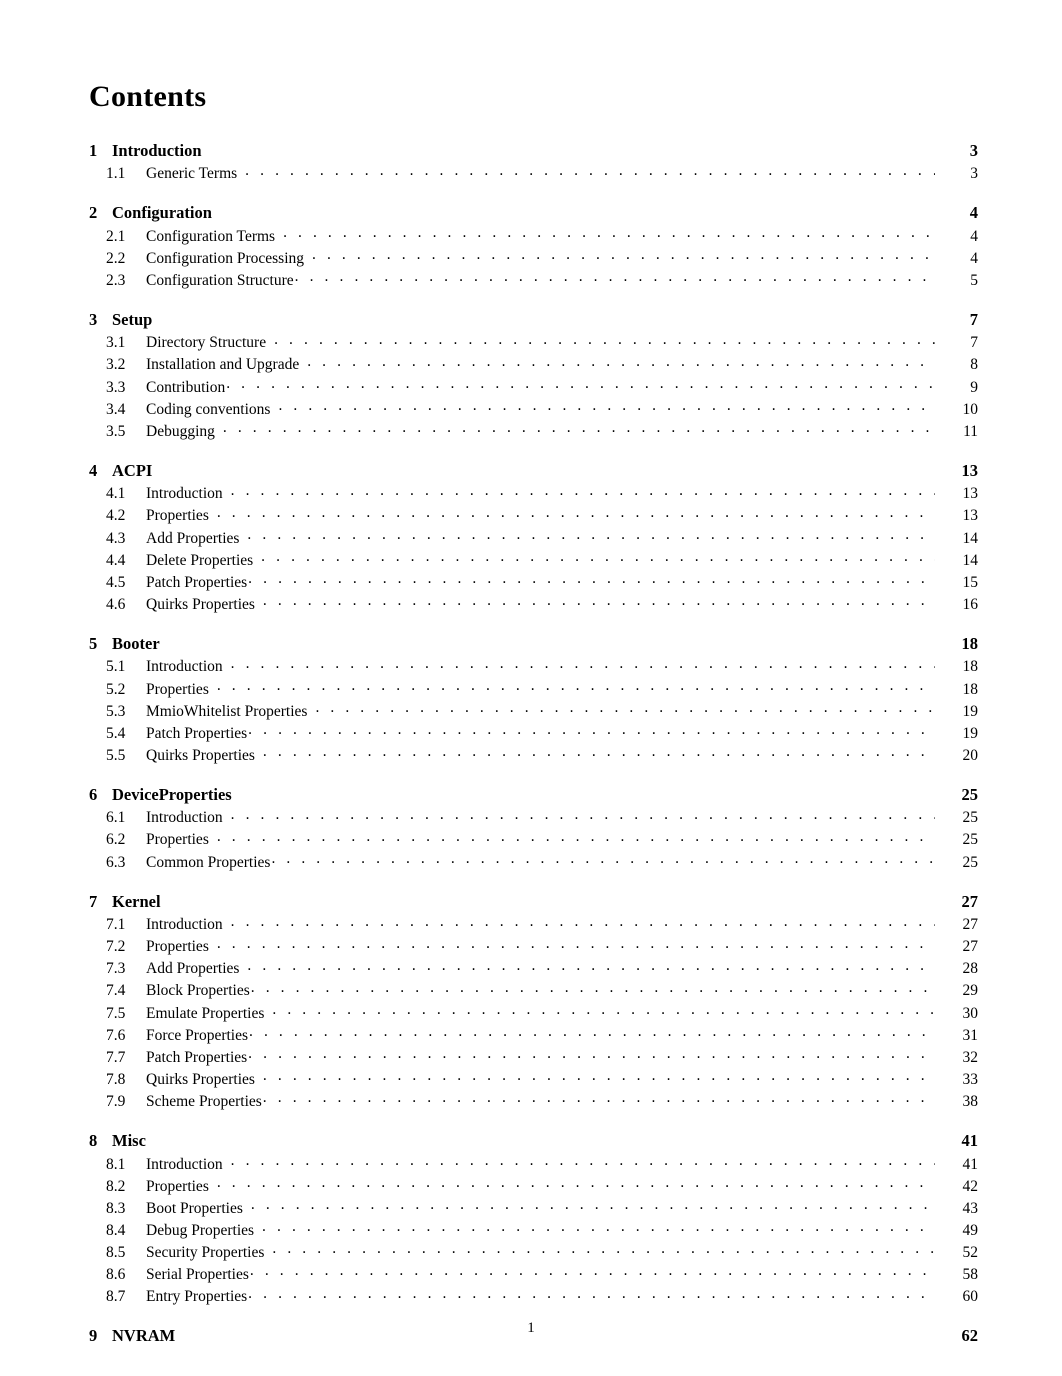 The width and height of the screenshot is (1062, 1376). Describe the element at coordinates (227, 711) in the screenshot. I see `section-title: MmioWhitelist Properties` at that location.